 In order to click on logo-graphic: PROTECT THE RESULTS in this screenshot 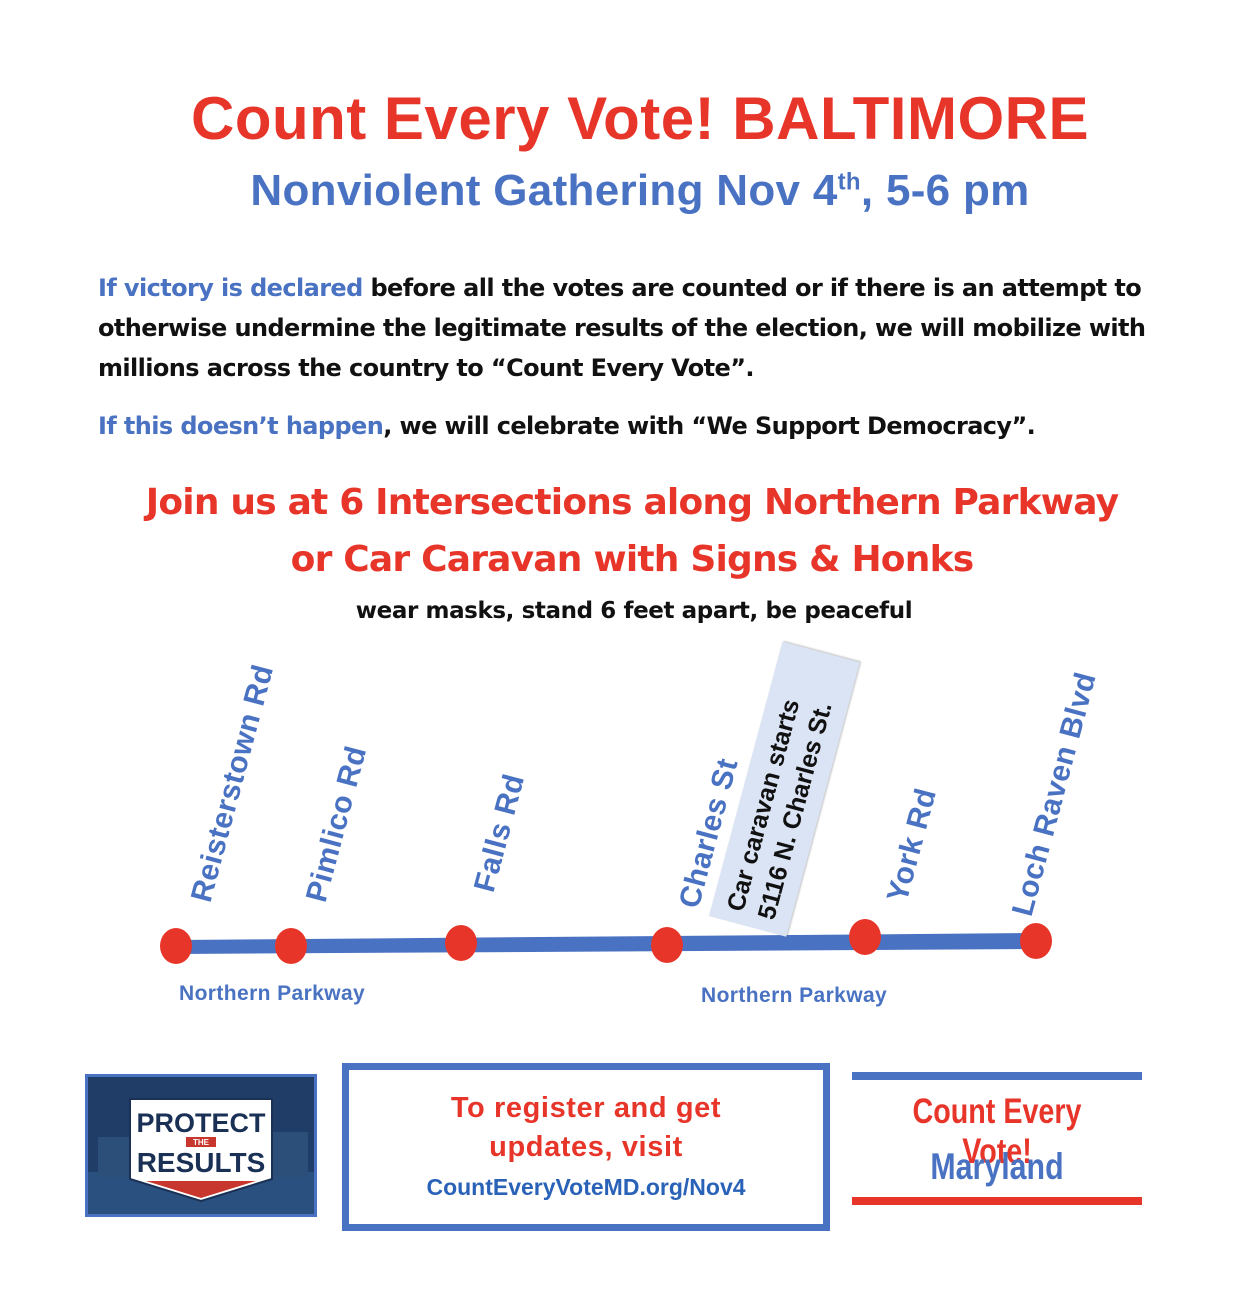, I will do `click(201, 1145)`.